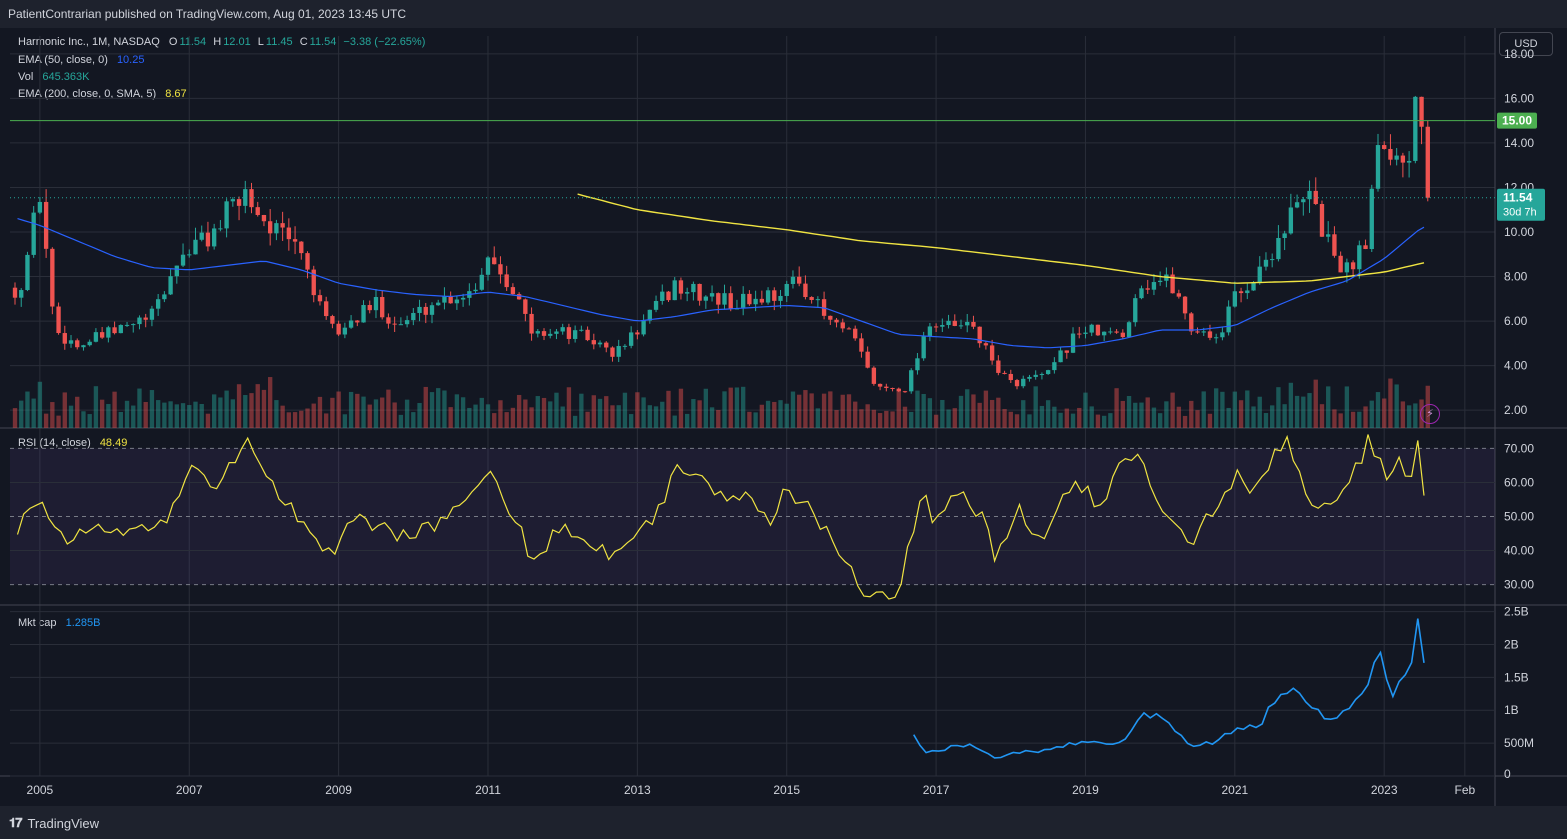 Image resolution: width=1567 pixels, height=839 pixels. What do you see at coordinates (189, 790) in the screenshot?
I see `x-tick-label: 2007` at bounding box center [189, 790].